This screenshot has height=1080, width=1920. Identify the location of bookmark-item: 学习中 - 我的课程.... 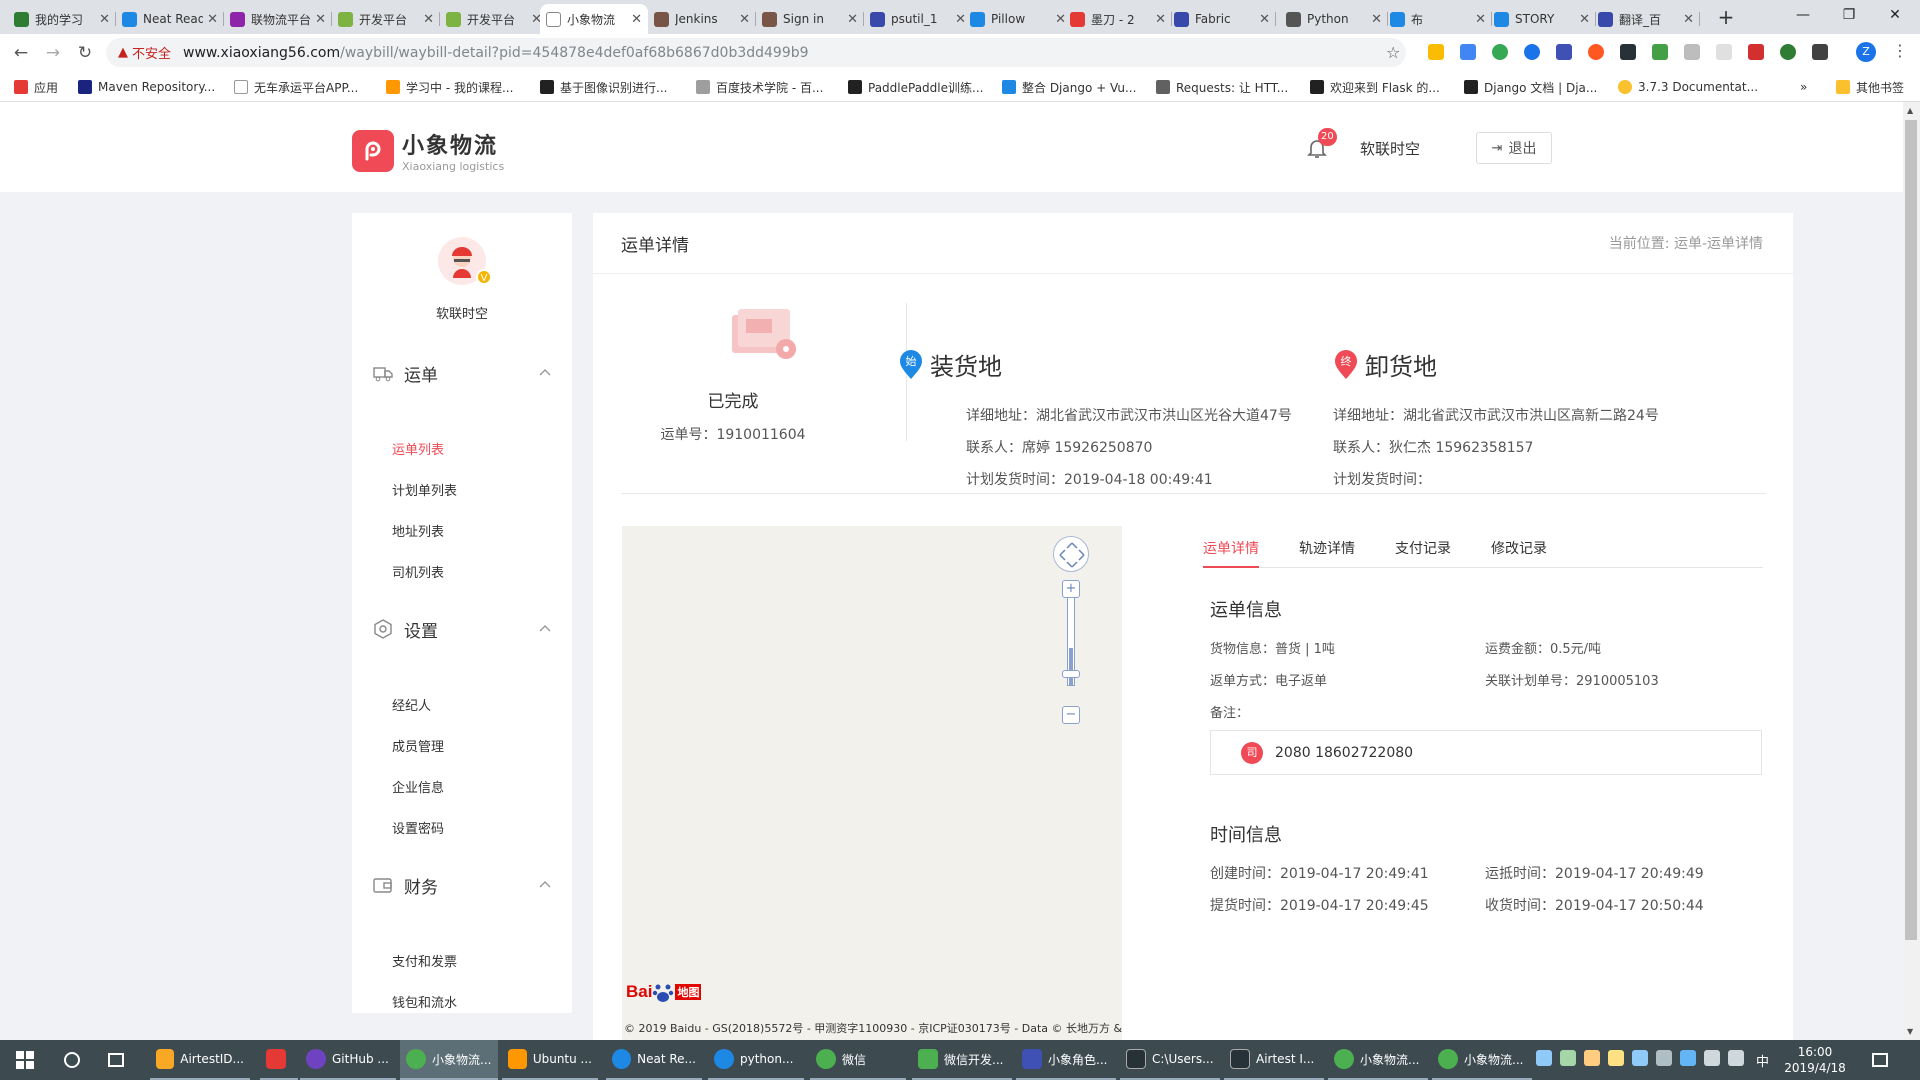
(449, 87).